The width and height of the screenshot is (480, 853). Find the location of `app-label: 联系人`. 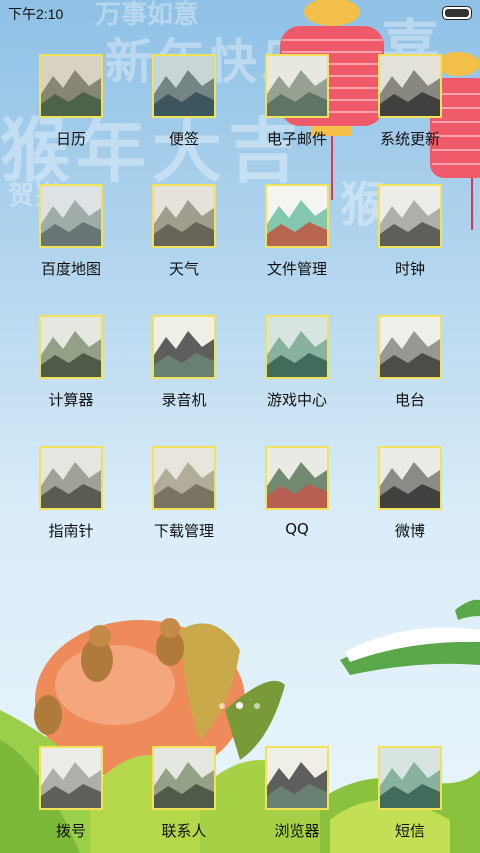

app-label: 联系人 is located at coordinates (184, 831).